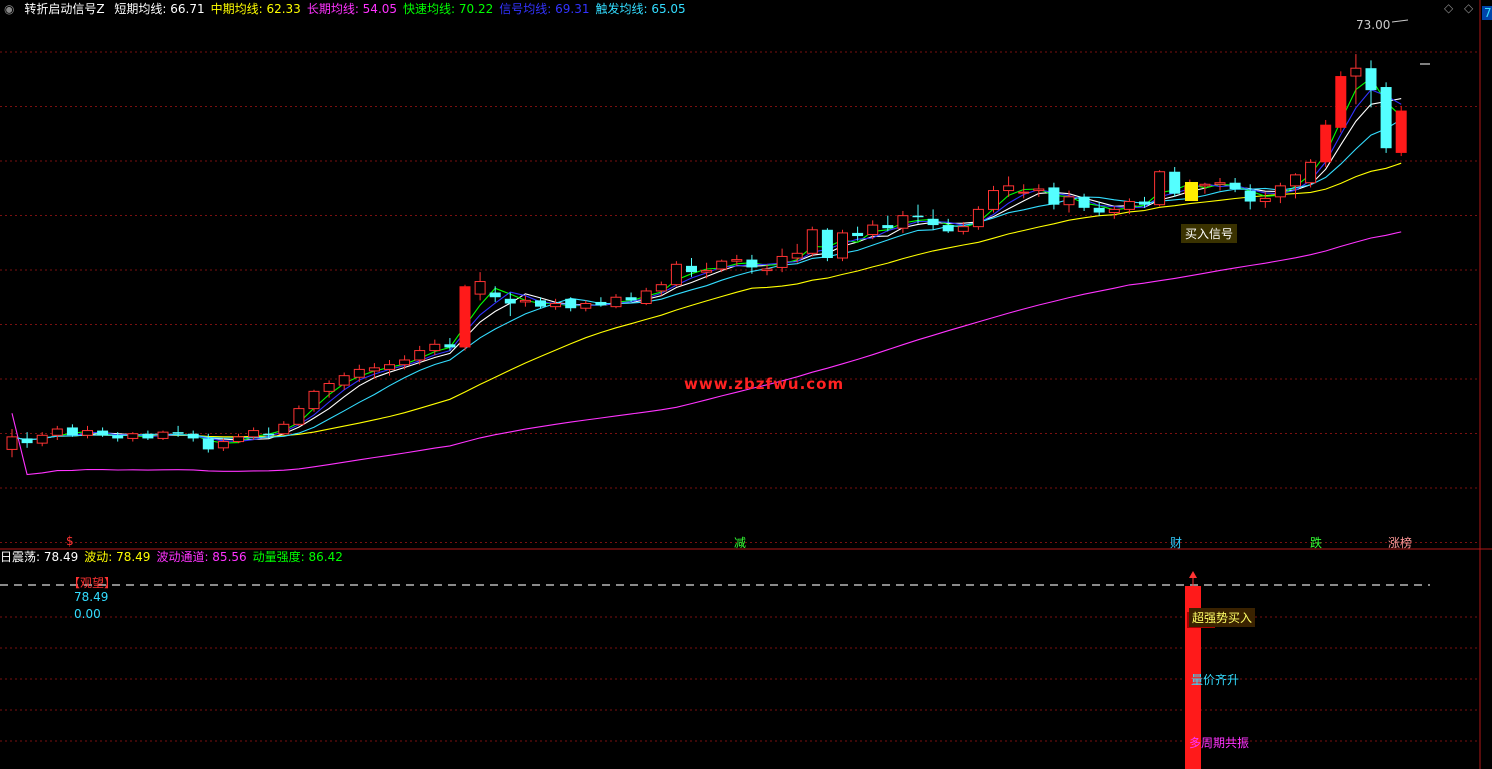 Image resolution: width=1492 pixels, height=769 pixels. Describe the element at coordinates (1193, 574) in the screenshot. I see `up-arrow-icon` at that location.